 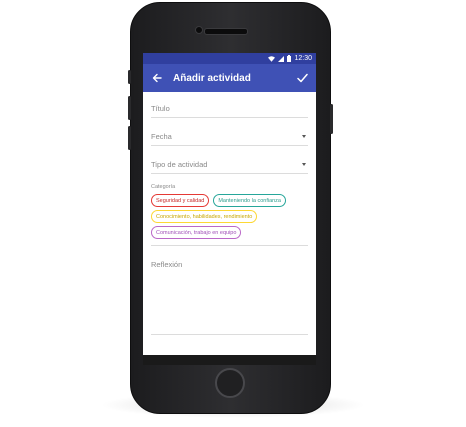 What do you see at coordinates (289, 58) in the screenshot?
I see `battery-icon` at bounding box center [289, 58].